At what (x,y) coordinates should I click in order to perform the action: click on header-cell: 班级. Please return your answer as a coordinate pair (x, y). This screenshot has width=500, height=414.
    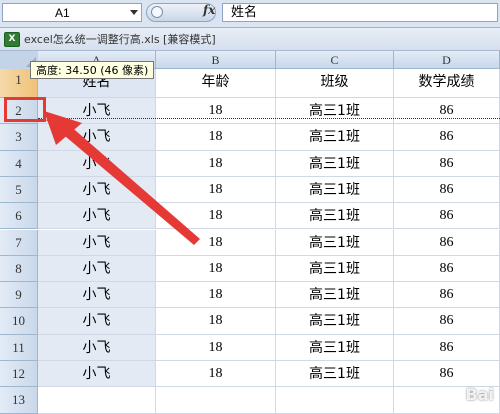
    Looking at the image, I should click on (335, 83).